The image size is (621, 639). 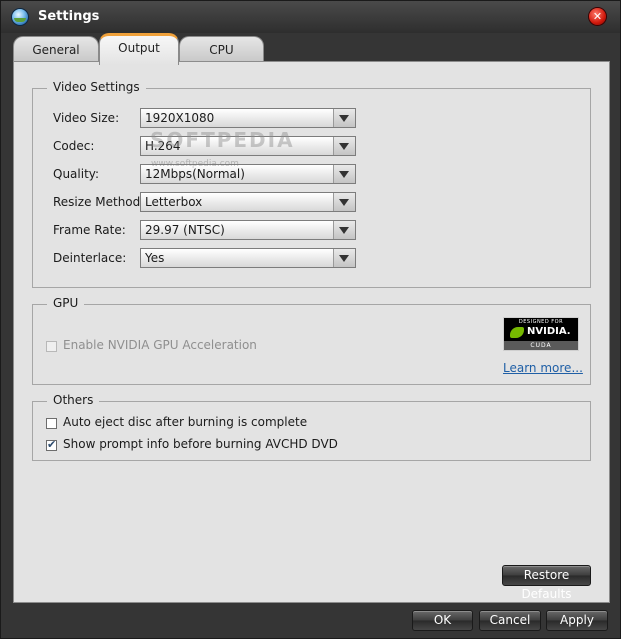 What do you see at coordinates (155, 258) in the screenshot?
I see `deinterlace-value: Yes` at bounding box center [155, 258].